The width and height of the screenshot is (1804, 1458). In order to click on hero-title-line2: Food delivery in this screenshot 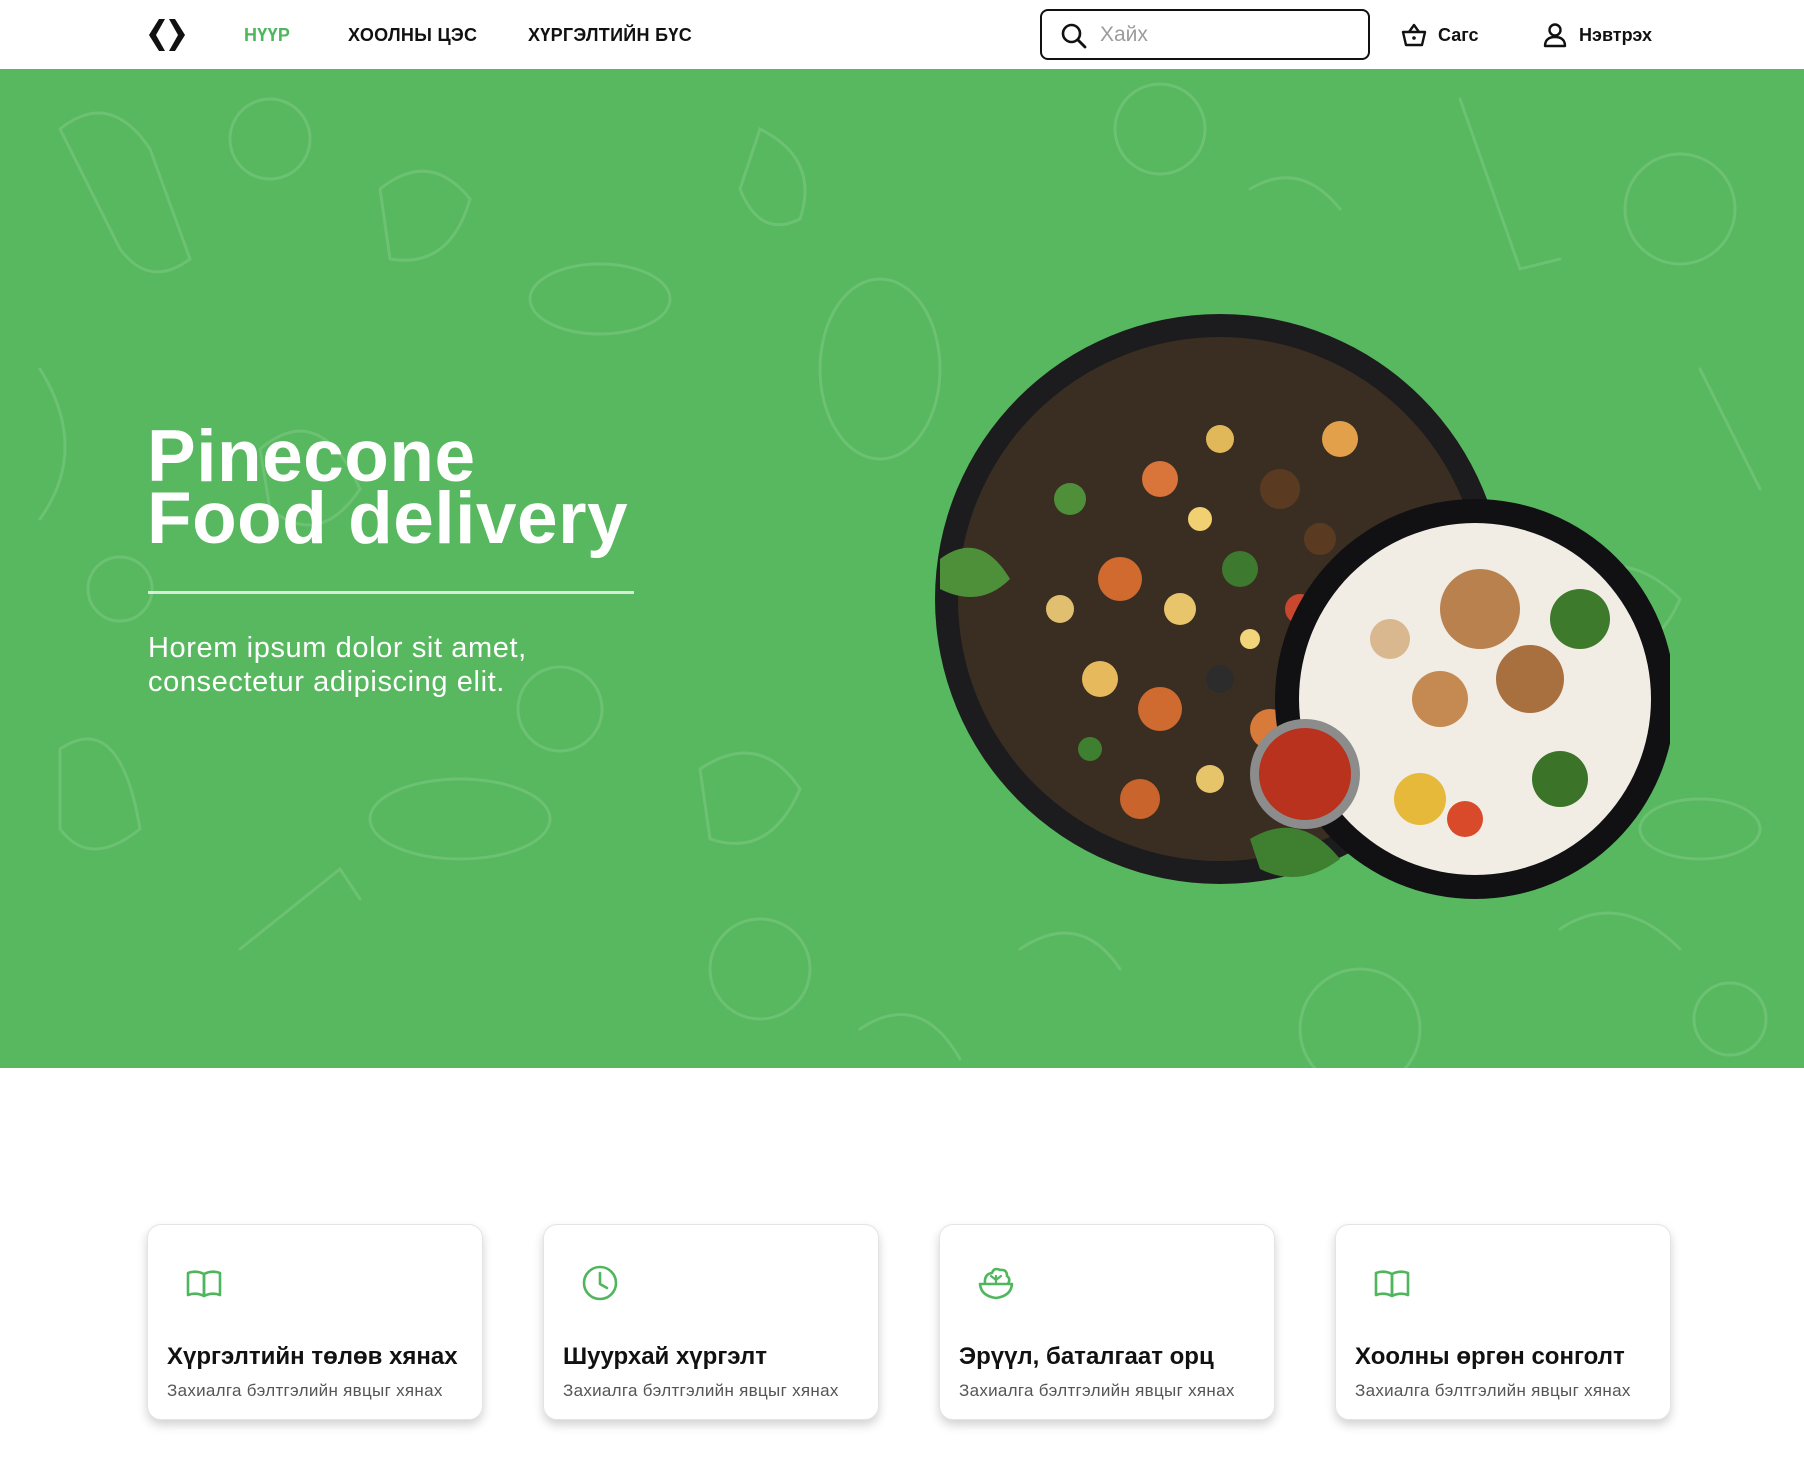, I will do `click(388, 518)`.